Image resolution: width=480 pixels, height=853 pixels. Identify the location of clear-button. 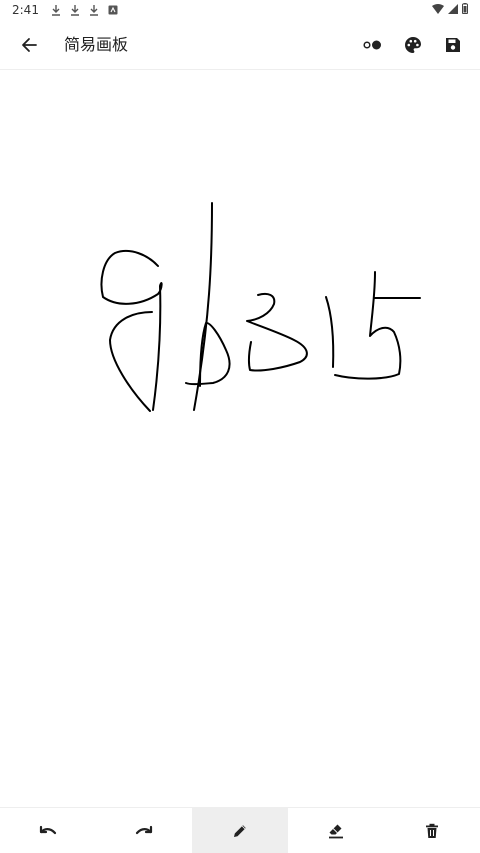
(432, 830).